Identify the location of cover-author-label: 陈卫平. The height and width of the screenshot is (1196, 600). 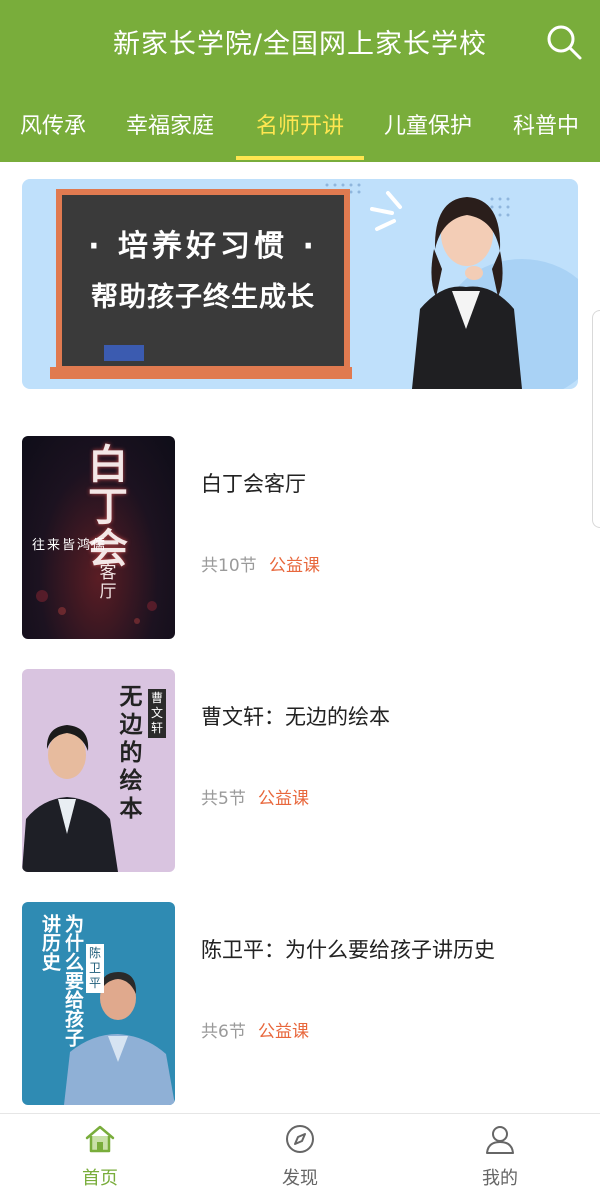
(95, 968).